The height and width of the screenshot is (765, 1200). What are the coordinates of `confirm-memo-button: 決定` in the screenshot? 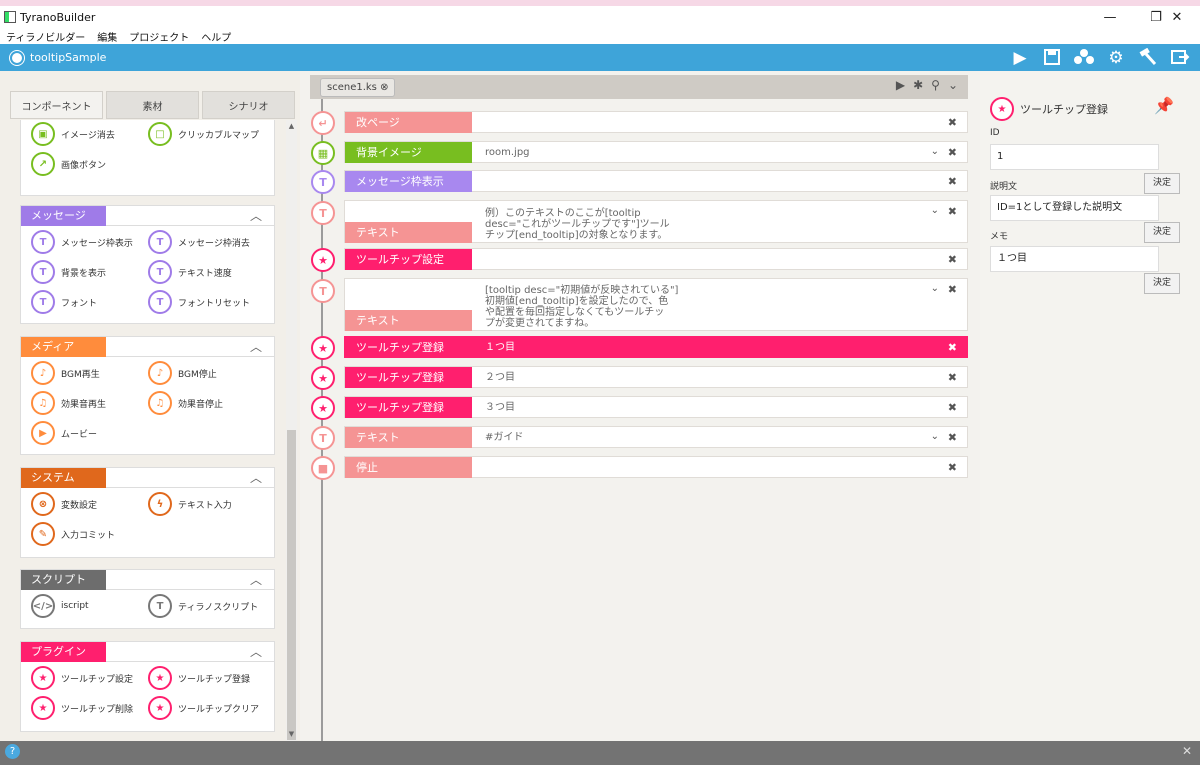 It's located at (1162, 283).